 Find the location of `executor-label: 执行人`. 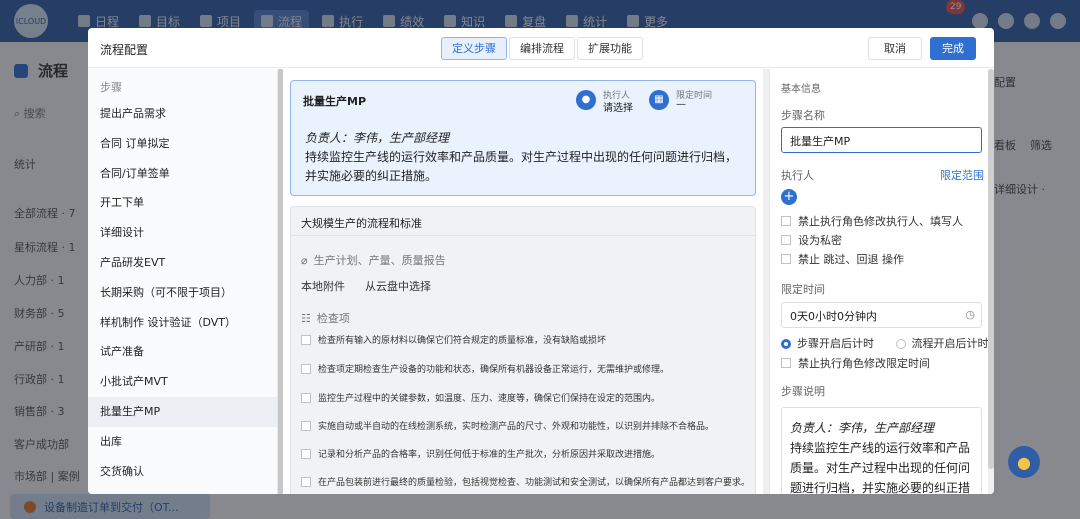

executor-label: 执行人 is located at coordinates (797, 175).